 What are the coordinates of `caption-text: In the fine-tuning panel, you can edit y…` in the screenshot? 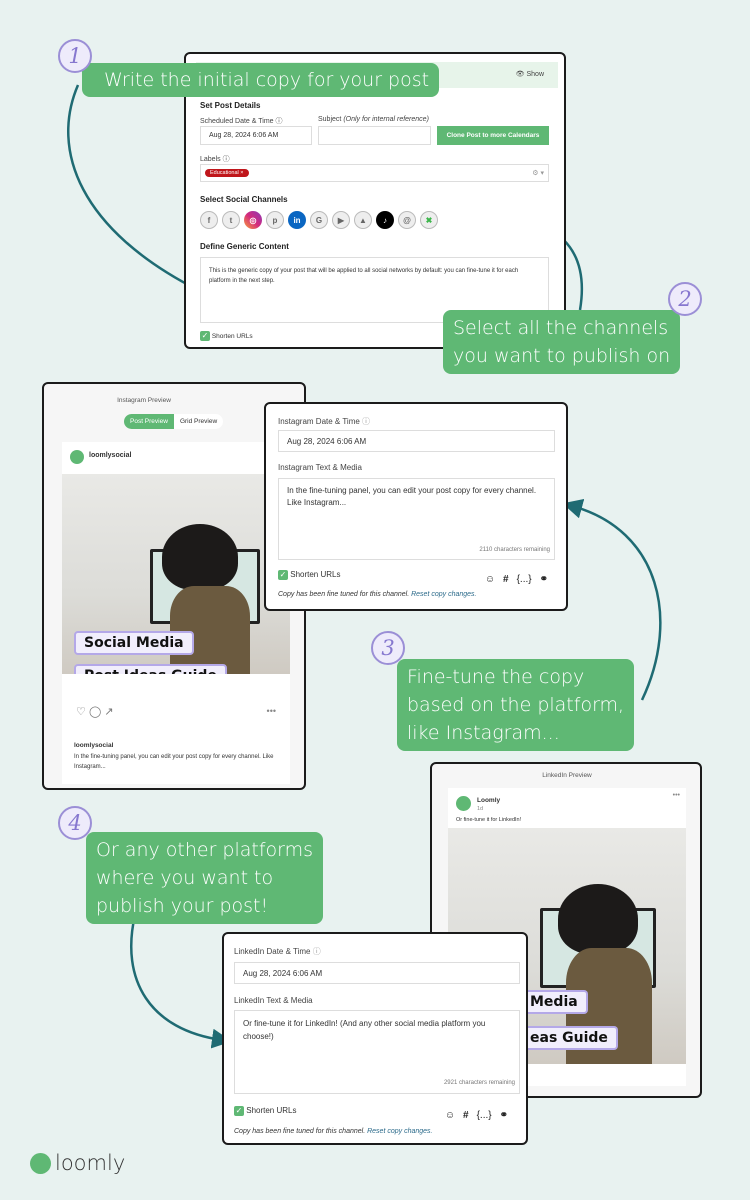 It's located at (174, 762).